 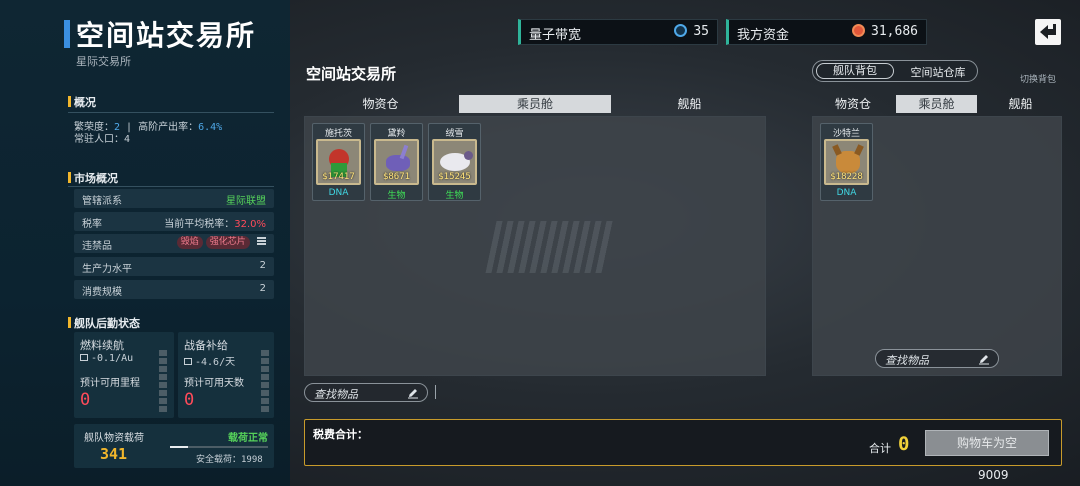 What do you see at coordinates (265, 381) in the screenshot?
I see `supply-gauge` at bounding box center [265, 381].